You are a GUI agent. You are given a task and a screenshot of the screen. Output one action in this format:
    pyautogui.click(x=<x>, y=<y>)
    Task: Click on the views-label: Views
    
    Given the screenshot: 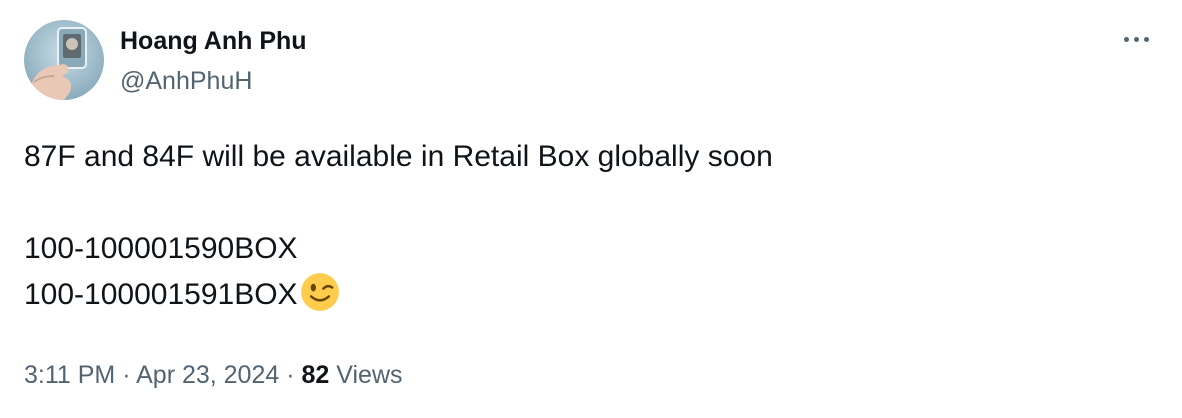 What is the action you would take?
    pyautogui.click(x=369, y=375)
    